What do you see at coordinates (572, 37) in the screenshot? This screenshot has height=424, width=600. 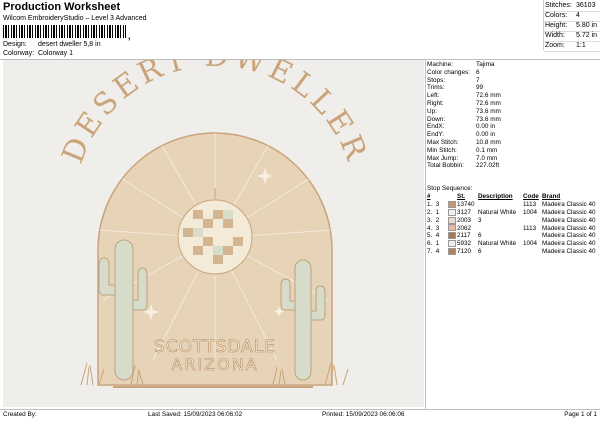 I see `stat-width: Width: 5.72 in` at bounding box center [572, 37].